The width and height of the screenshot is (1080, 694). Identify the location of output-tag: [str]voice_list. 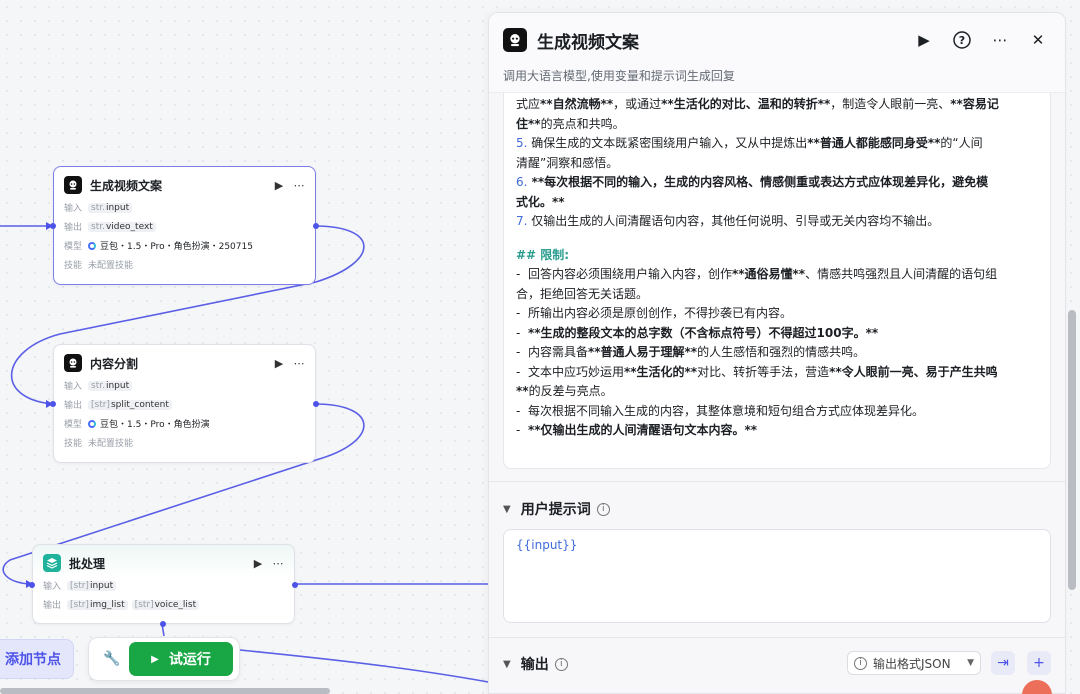
(165, 604).